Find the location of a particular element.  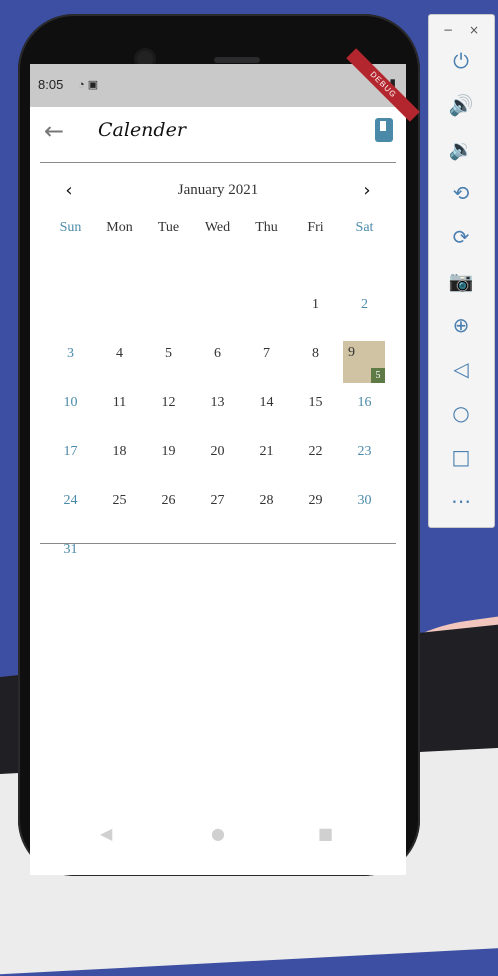

day-cell: 4 is located at coordinates (119, 353).